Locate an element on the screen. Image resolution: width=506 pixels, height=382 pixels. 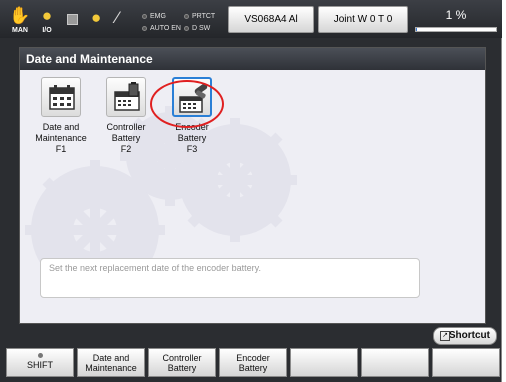
window-title: Date and Maintenance is located at coordinates (252, 59).